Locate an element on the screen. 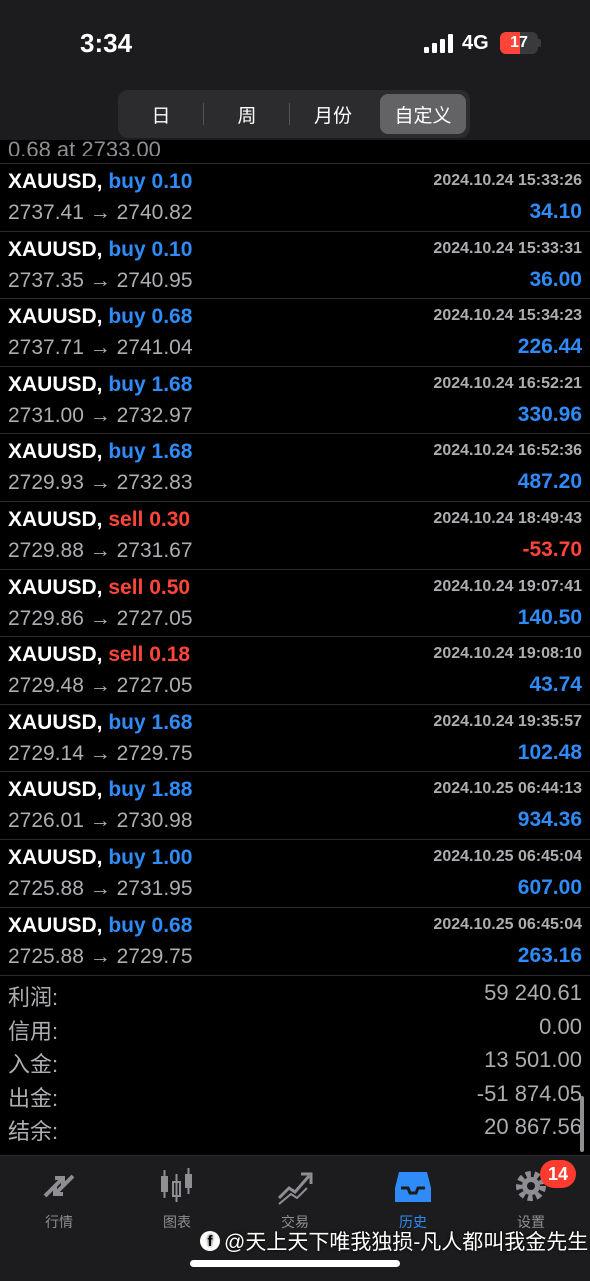 The height and width of the screenshot is (1281, 590). tab-quotes: 行情 is located at coordinates (59, 1199).